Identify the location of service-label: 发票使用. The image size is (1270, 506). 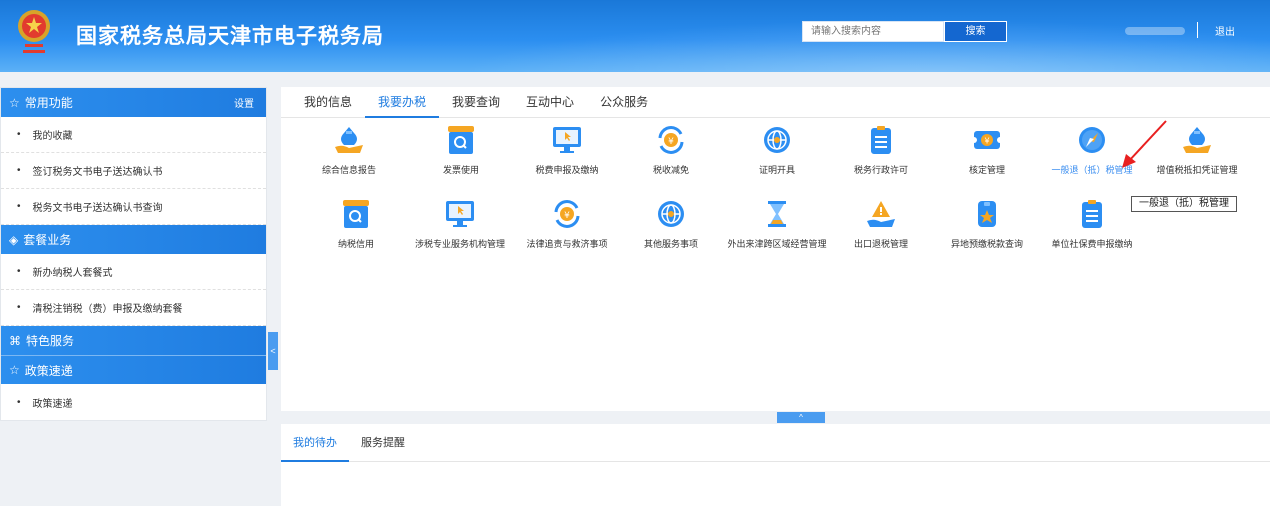
(460, 170).